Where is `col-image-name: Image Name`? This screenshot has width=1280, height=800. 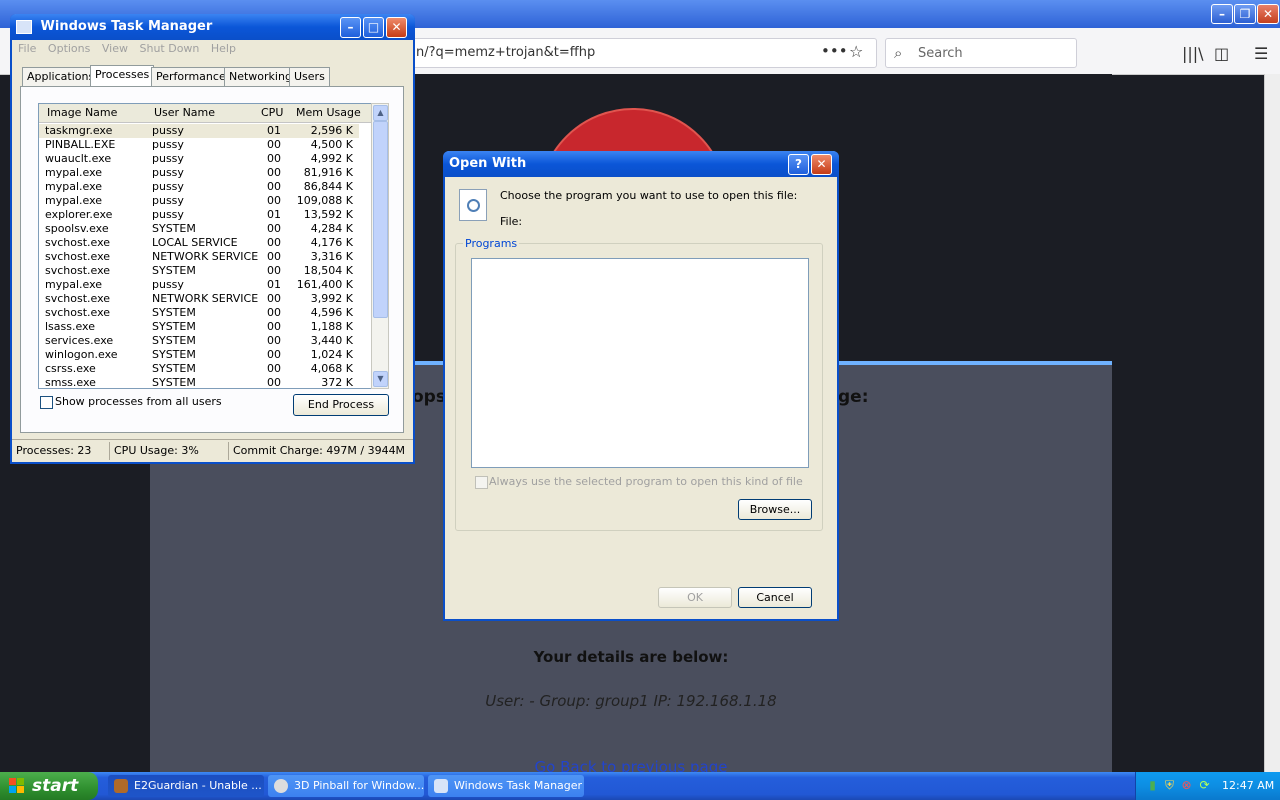
col-image-name: Image Name is located at coordinates (82, 112).